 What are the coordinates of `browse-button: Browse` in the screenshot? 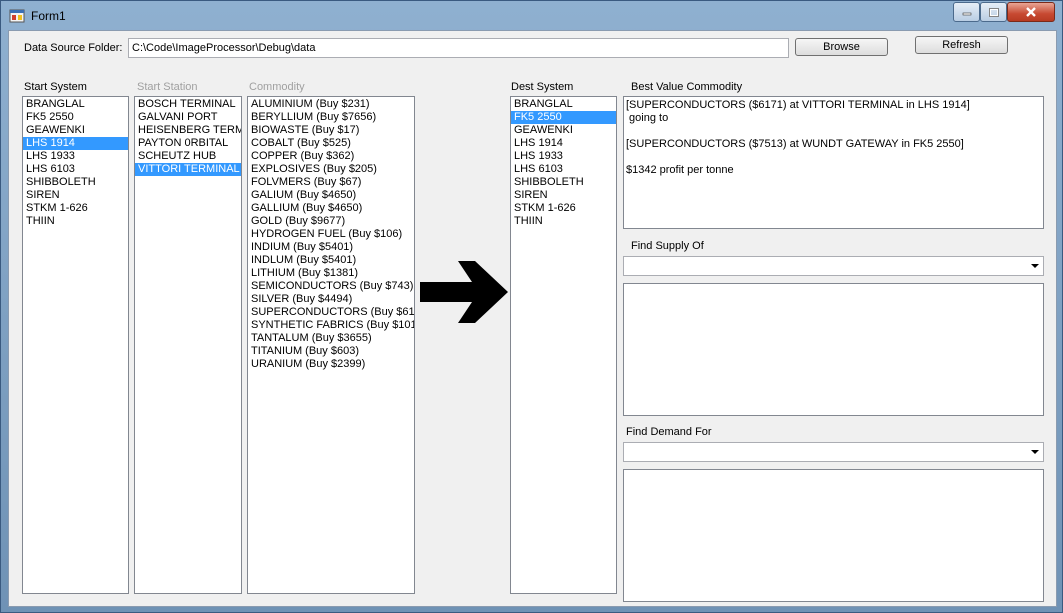 It's located at (841, 47).